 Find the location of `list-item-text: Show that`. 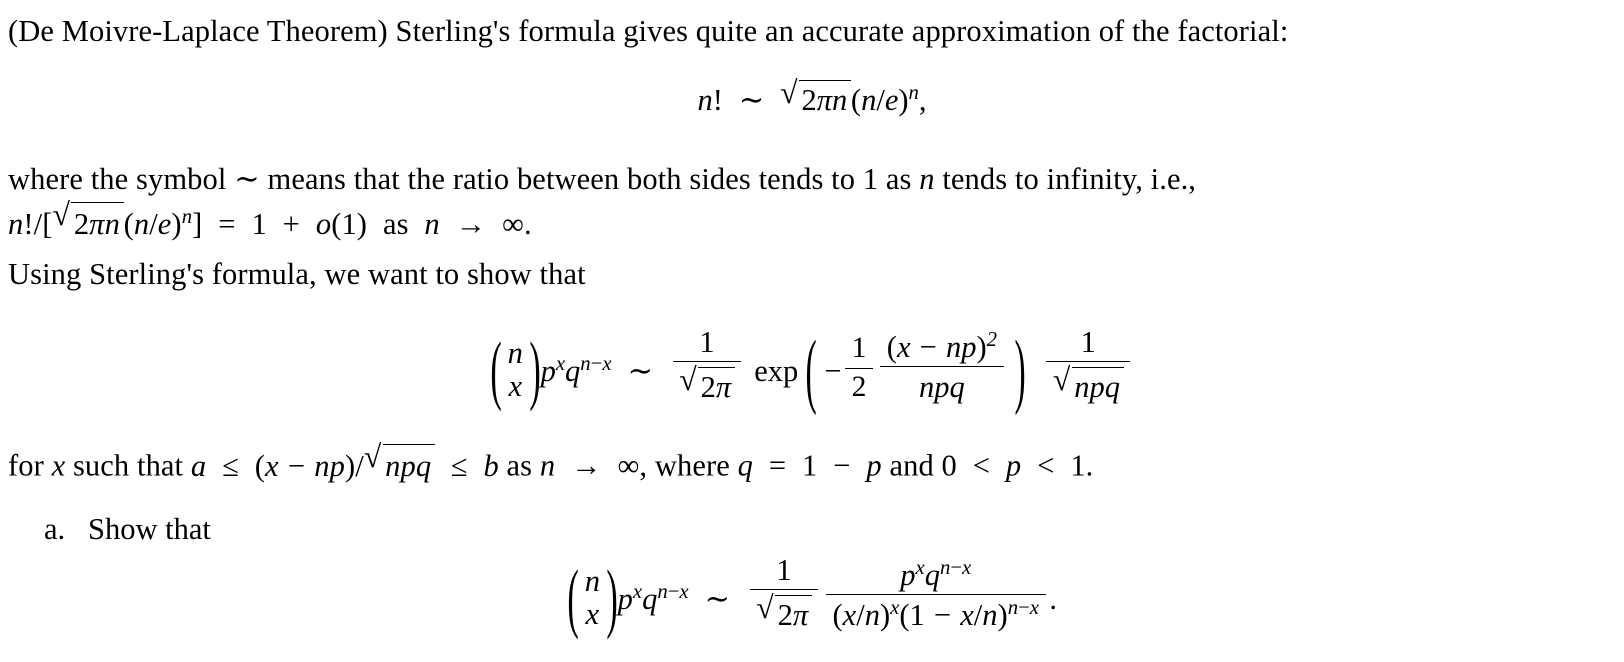

list-item-text: Show that is located at coordinates (149, 529).